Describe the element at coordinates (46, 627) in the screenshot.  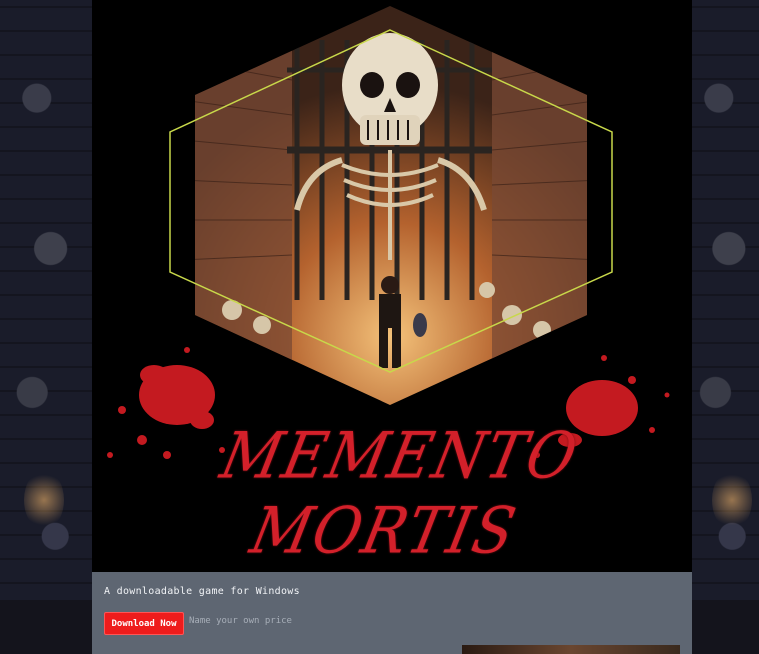
I see `left-background-band` at that location.